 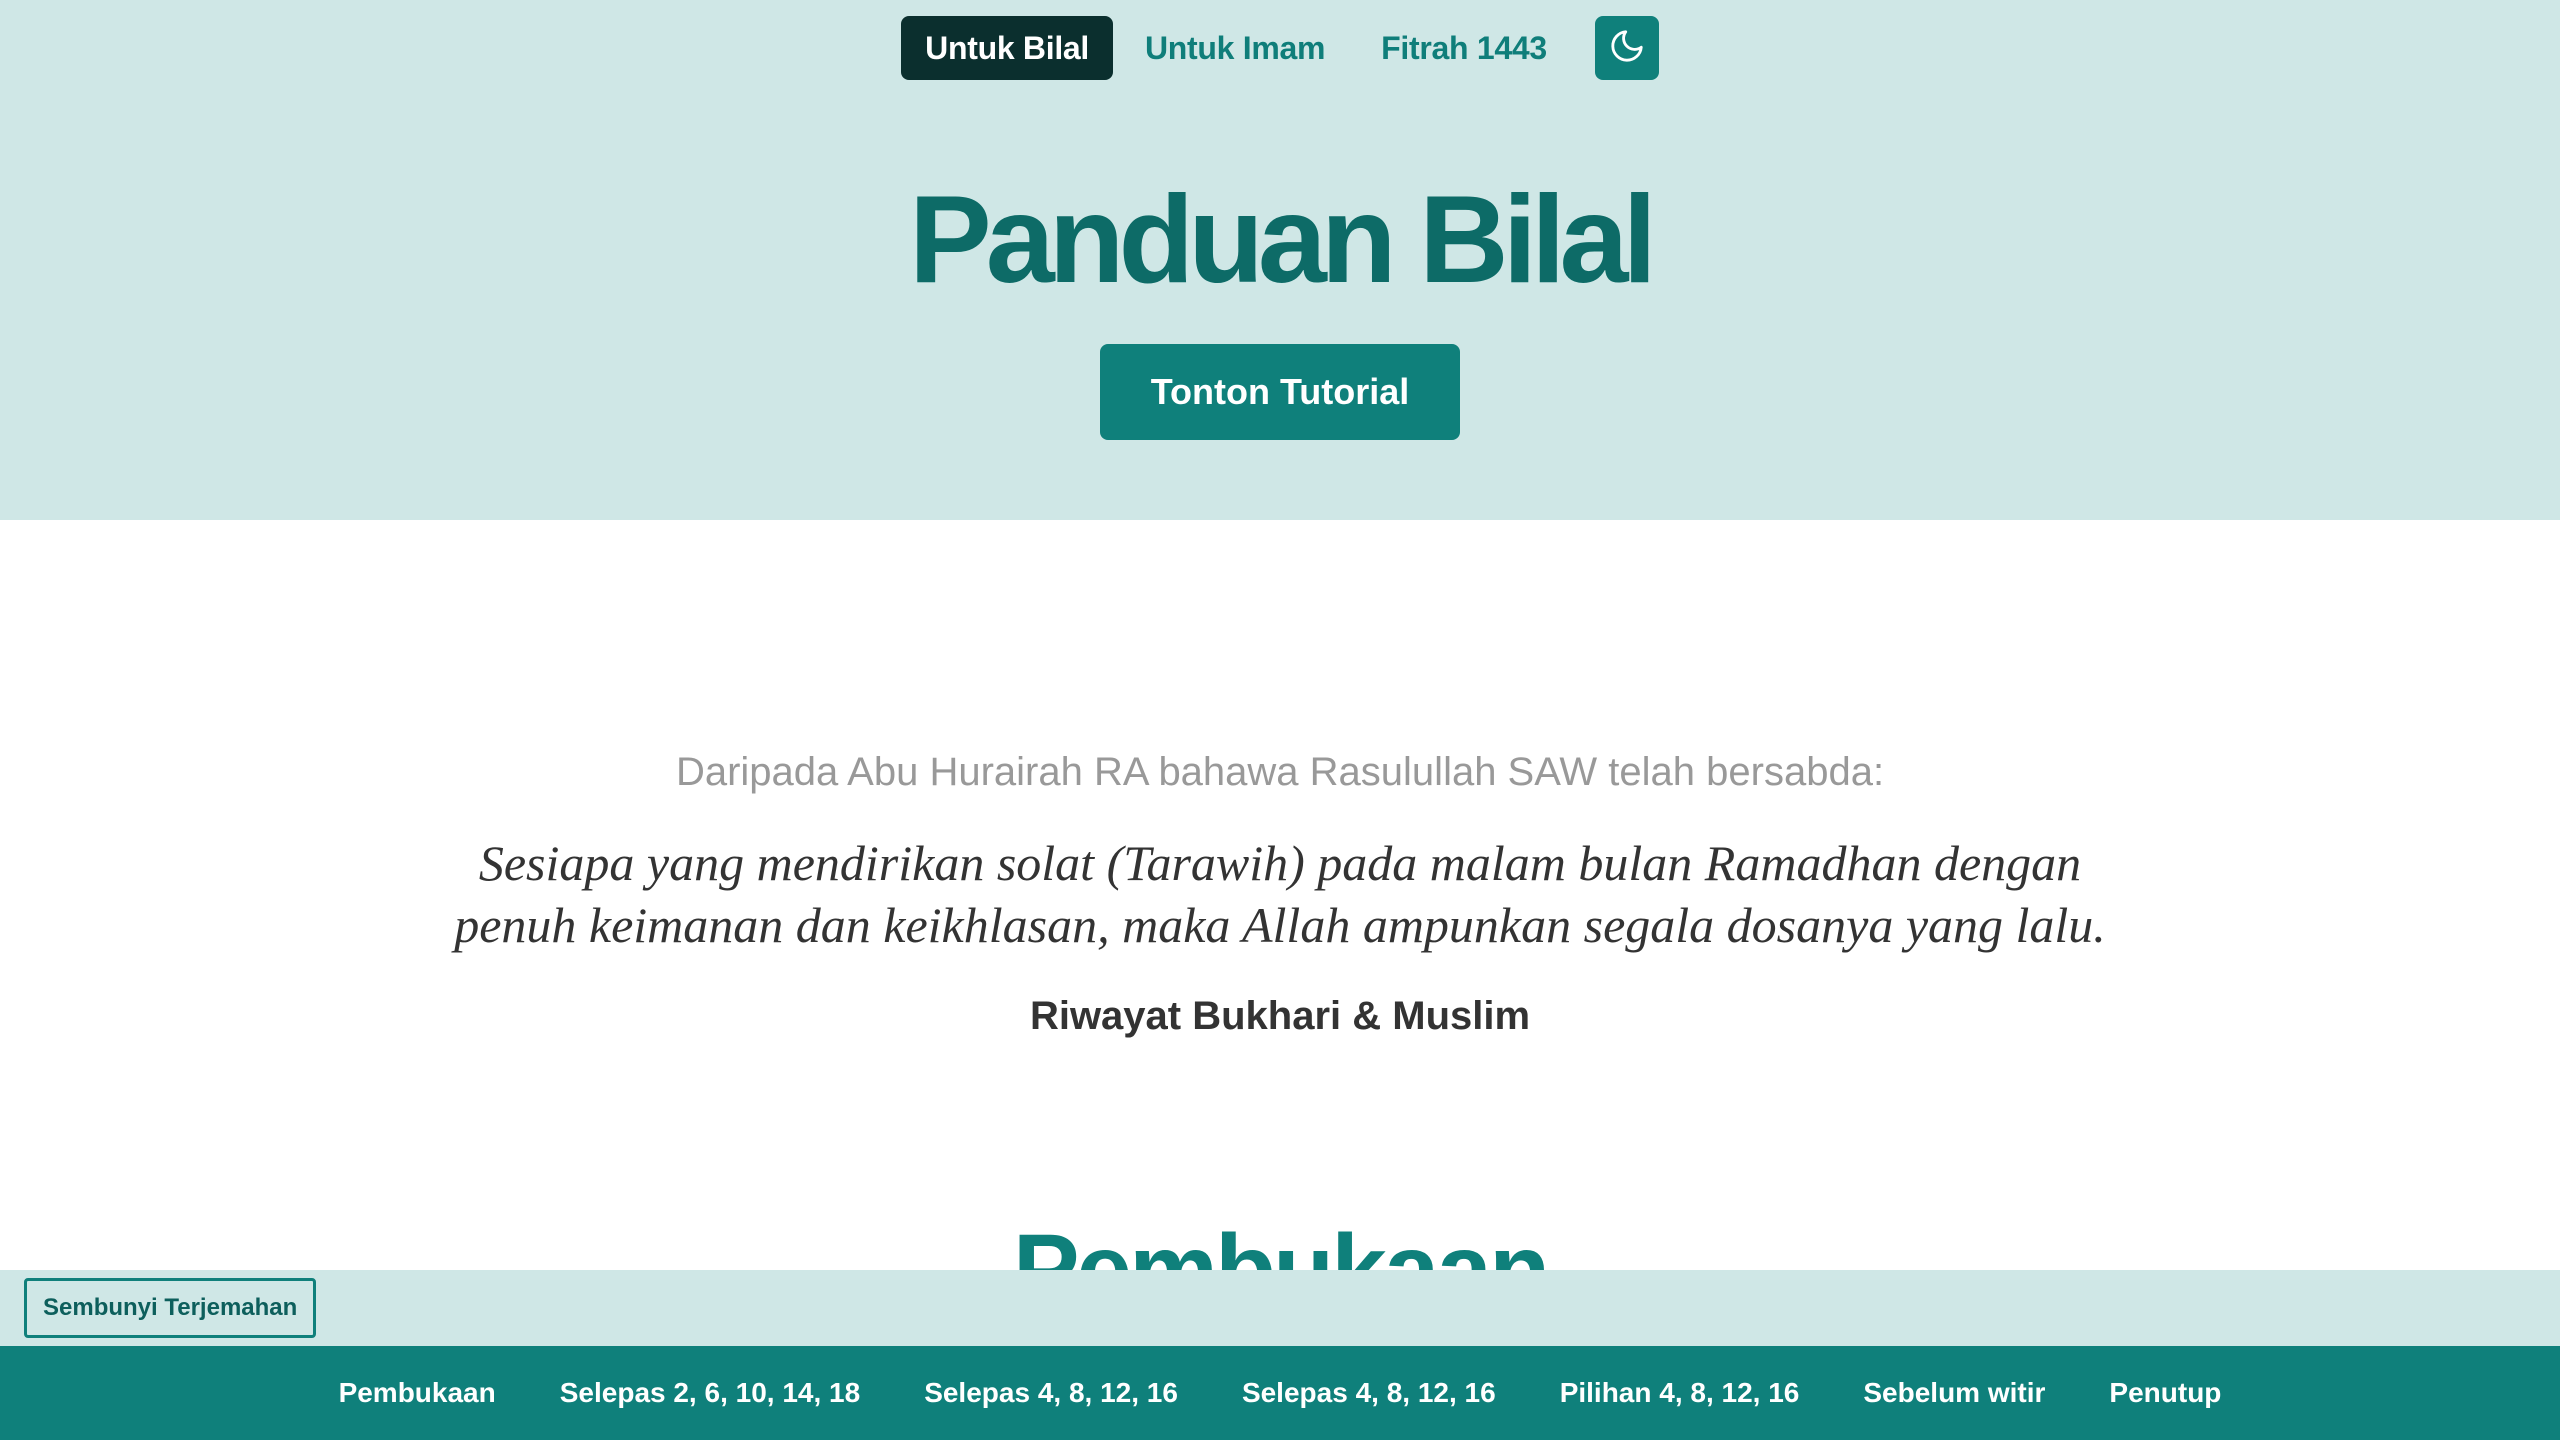 I want to click on theme-toggle-button, so click(x=1626, y=48).